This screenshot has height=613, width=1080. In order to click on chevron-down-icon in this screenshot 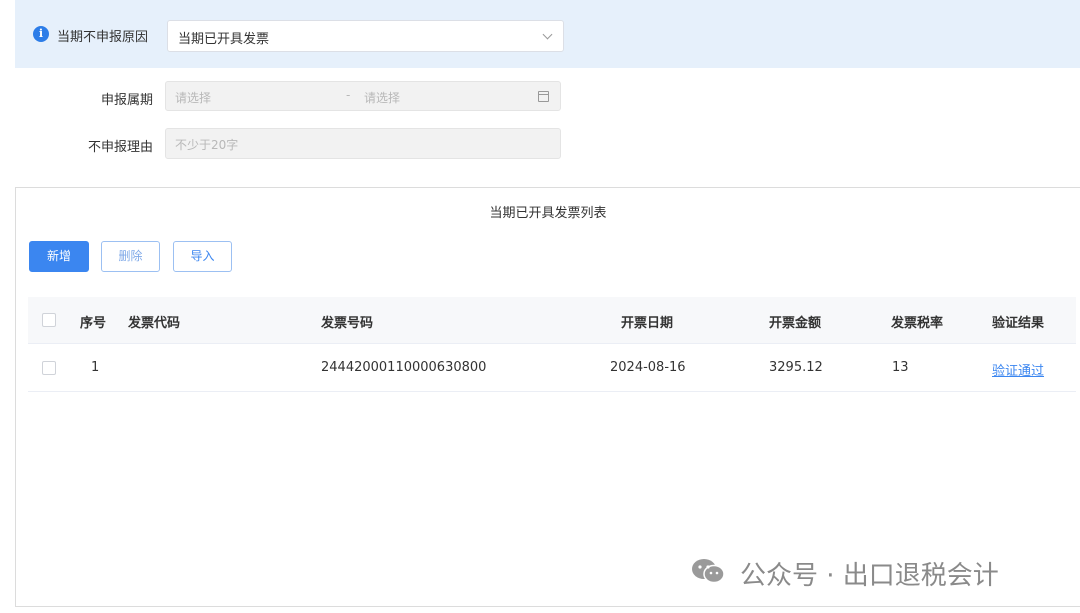, I will do `click(547, 34)`.